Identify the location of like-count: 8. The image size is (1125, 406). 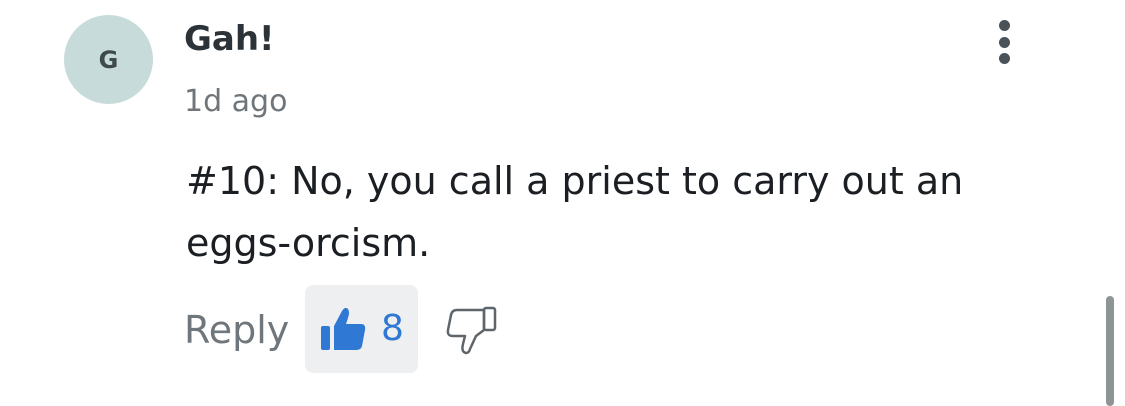
(392, 328).